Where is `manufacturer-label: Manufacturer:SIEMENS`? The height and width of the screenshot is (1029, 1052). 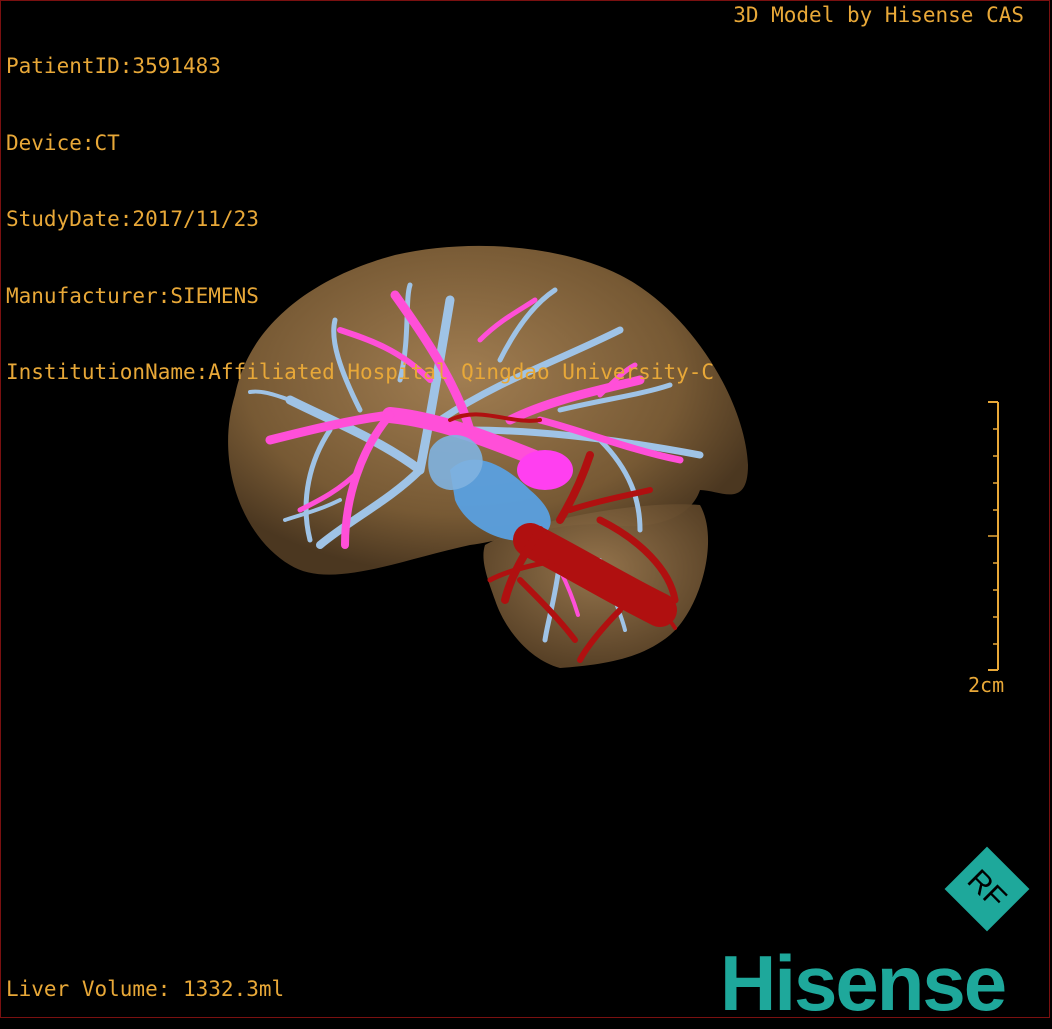 manufacturer-label: Manufacturer:SIEMENS is located at coordinates (132, 295).